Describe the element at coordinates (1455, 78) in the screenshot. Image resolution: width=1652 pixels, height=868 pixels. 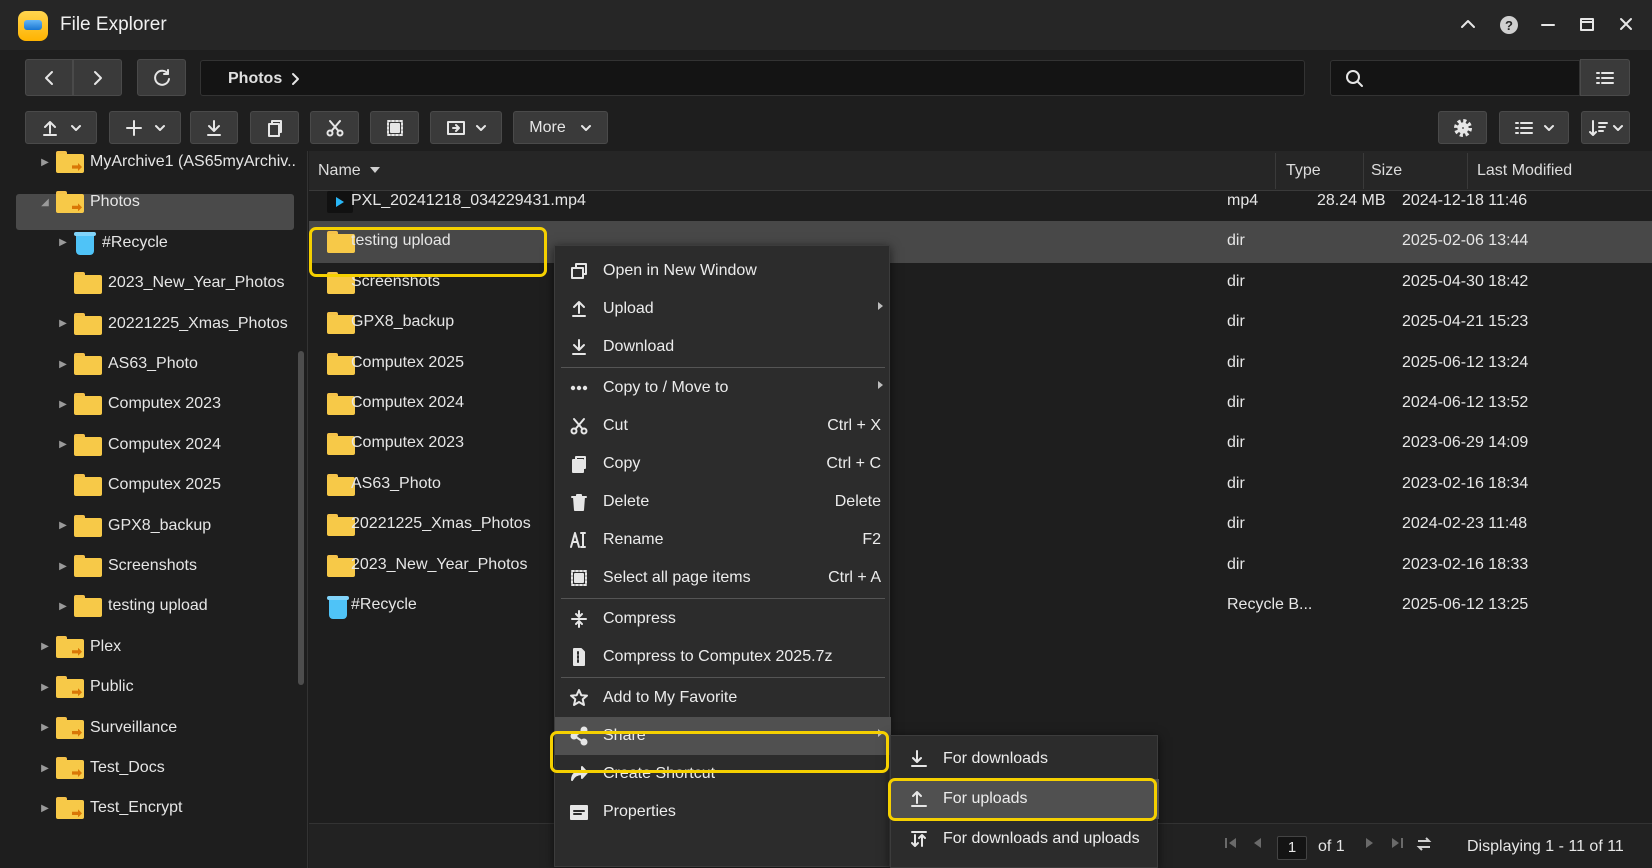
I see `search-input` at that location.